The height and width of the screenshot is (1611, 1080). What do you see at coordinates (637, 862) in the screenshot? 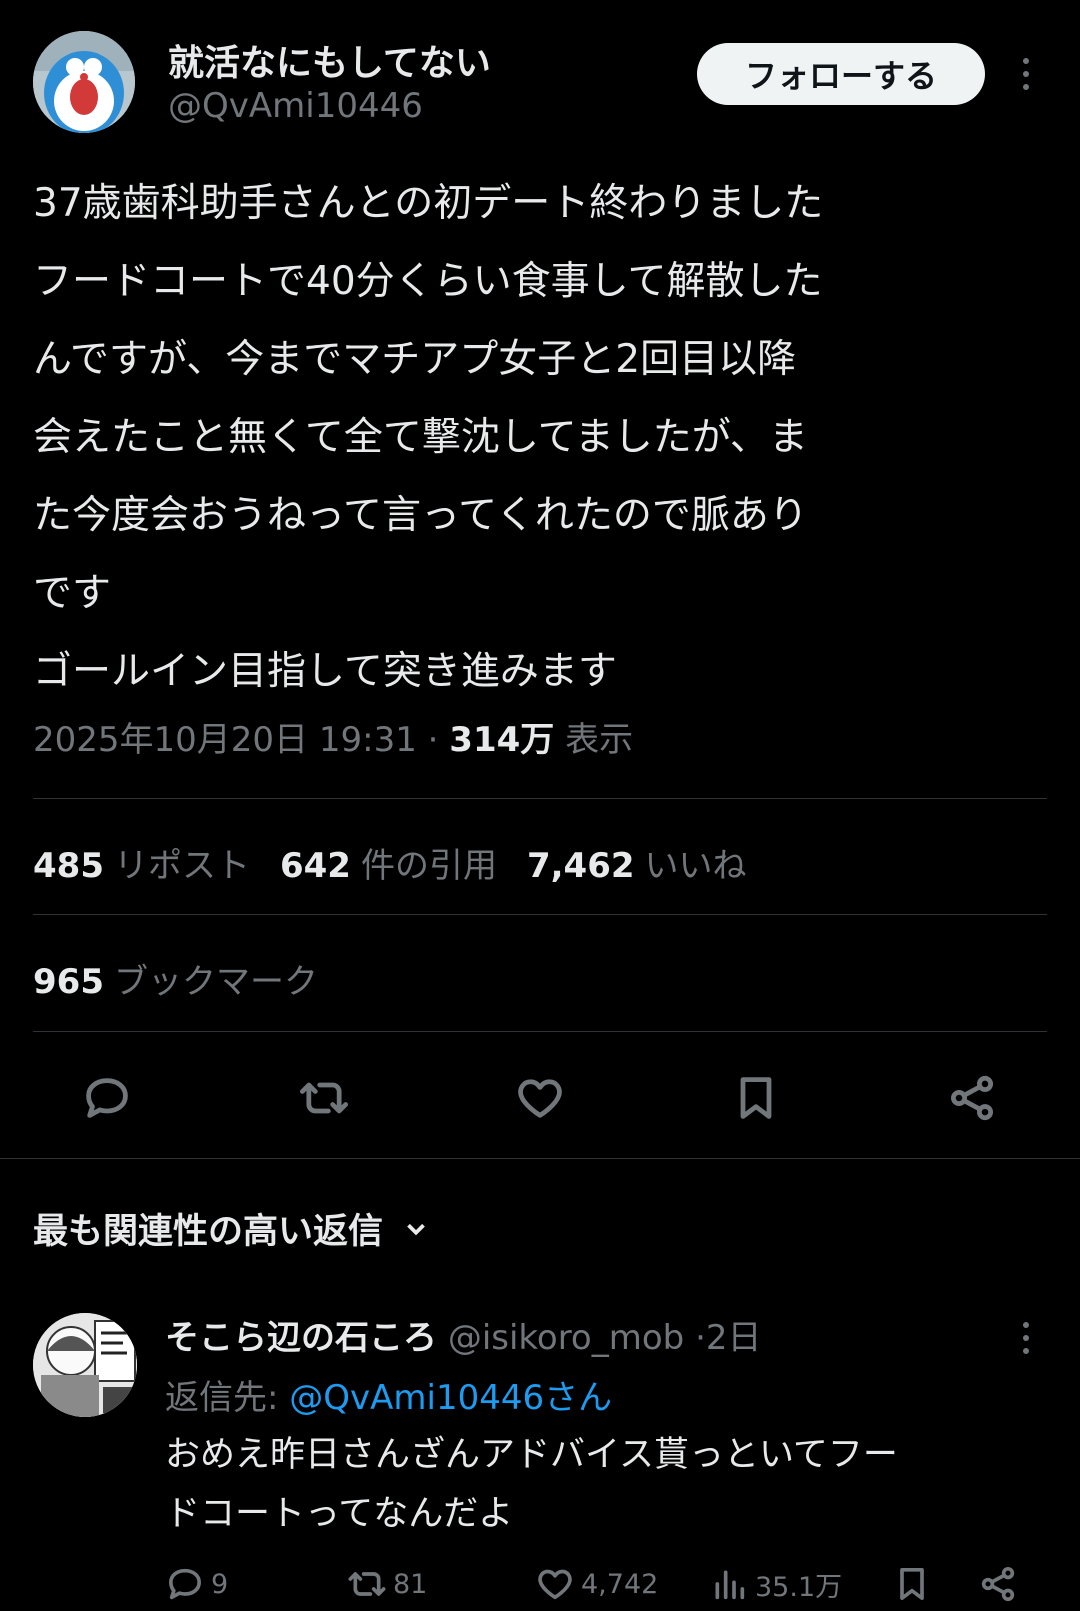
I see `likes-stat: 7,462 いいね` at bounding box center [637, 862].